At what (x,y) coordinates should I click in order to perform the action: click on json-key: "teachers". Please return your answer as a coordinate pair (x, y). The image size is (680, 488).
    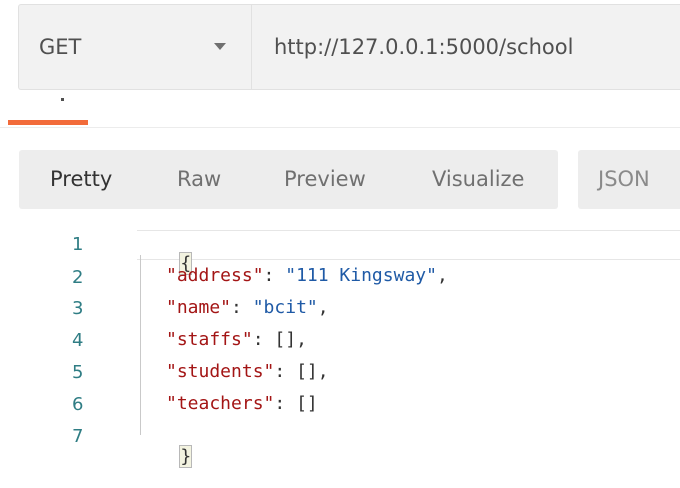
    Looking at the image, I should click on (220, 403).